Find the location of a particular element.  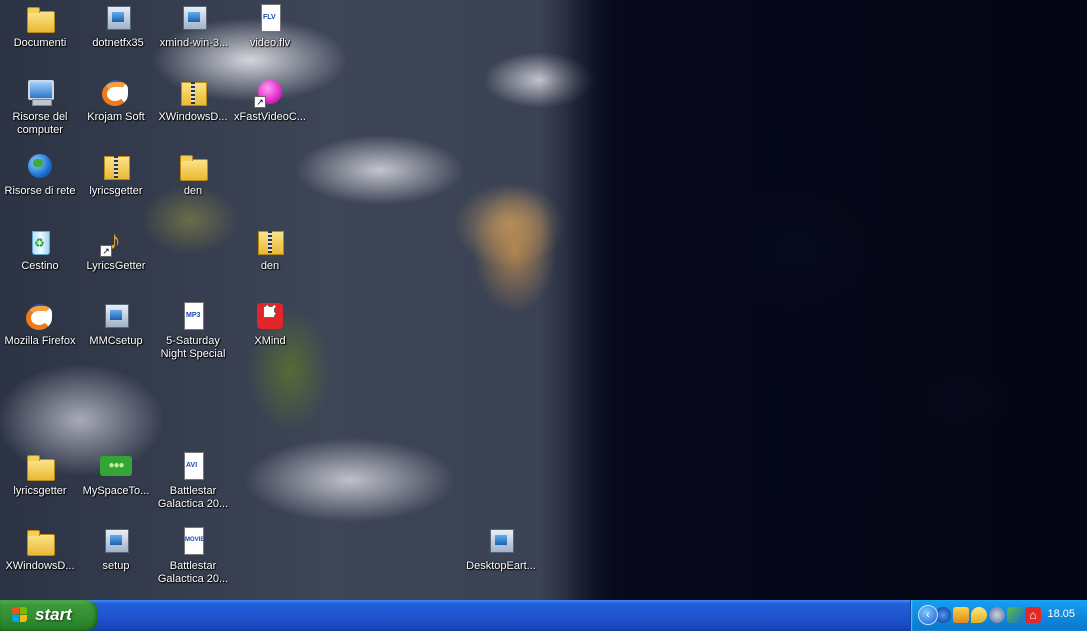

desktop-icon-cestino: Cestino is located at coordinates (40, 249).